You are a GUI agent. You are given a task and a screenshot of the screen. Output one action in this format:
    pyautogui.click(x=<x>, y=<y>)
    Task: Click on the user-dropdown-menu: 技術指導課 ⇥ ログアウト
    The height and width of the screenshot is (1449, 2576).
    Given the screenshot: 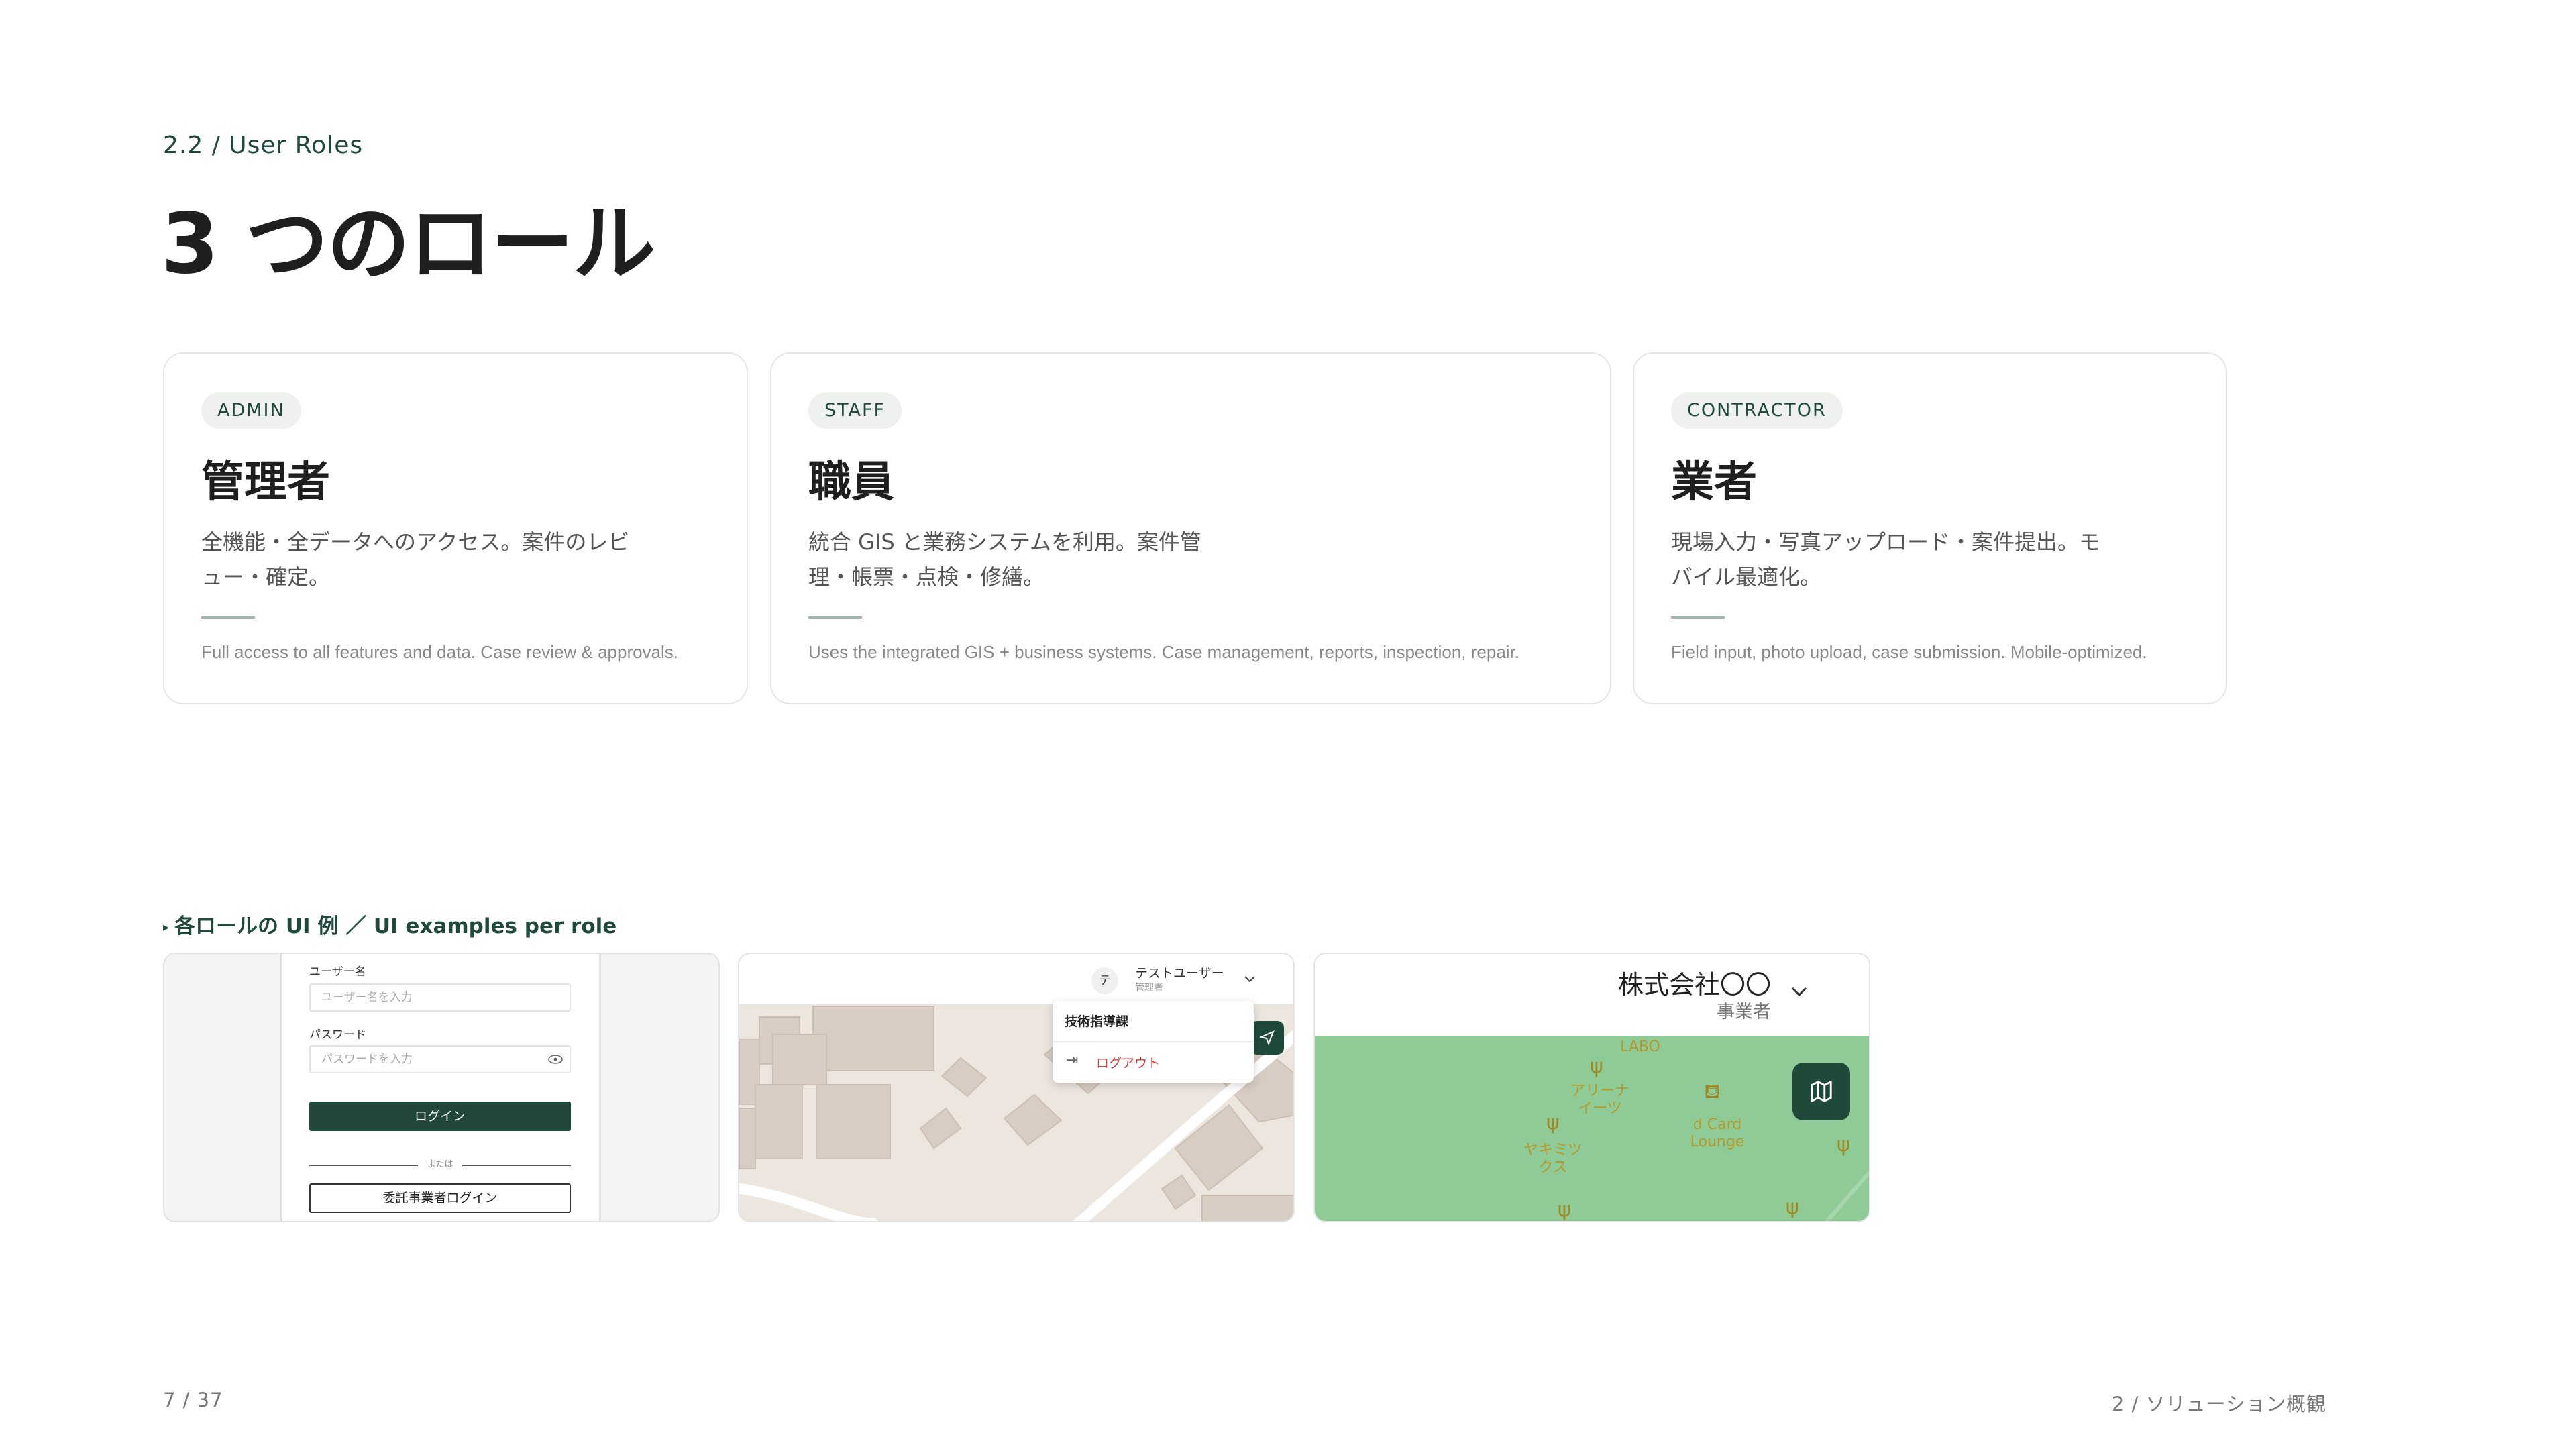 What is the action you would take?
    pyautogui.click(x=1153, y=1042)
    